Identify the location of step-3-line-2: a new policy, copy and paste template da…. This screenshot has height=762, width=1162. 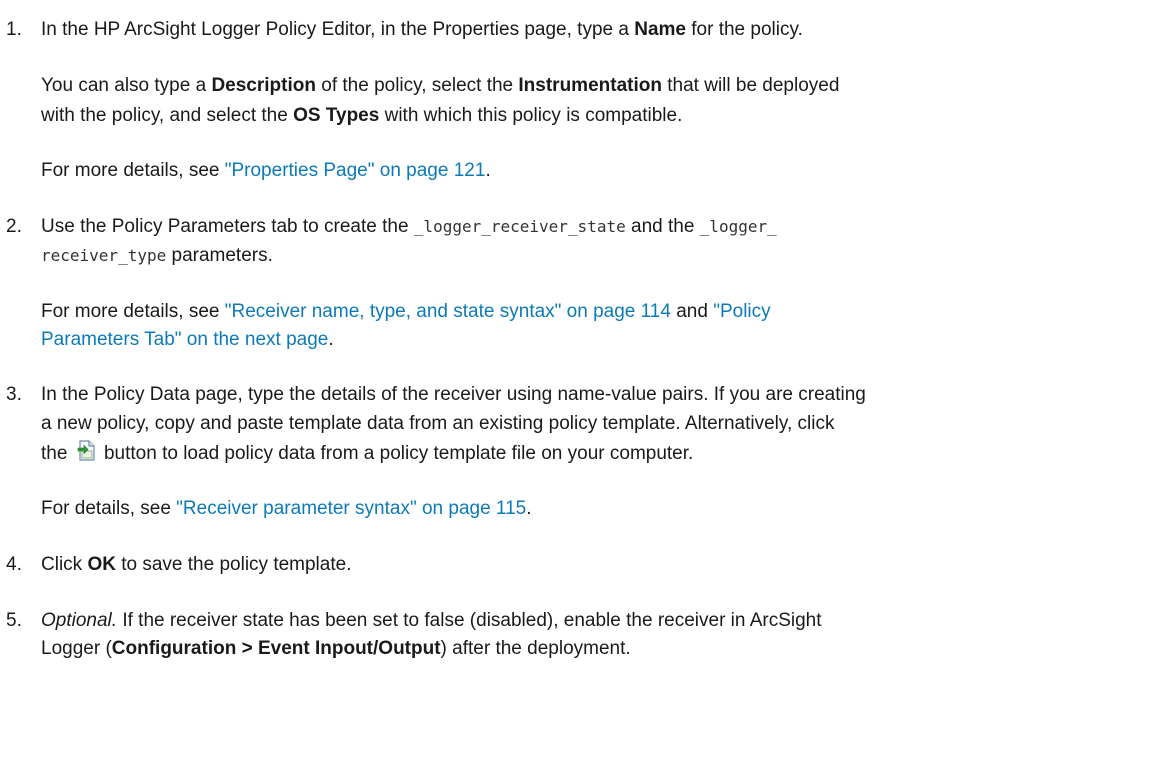
(438, 423).